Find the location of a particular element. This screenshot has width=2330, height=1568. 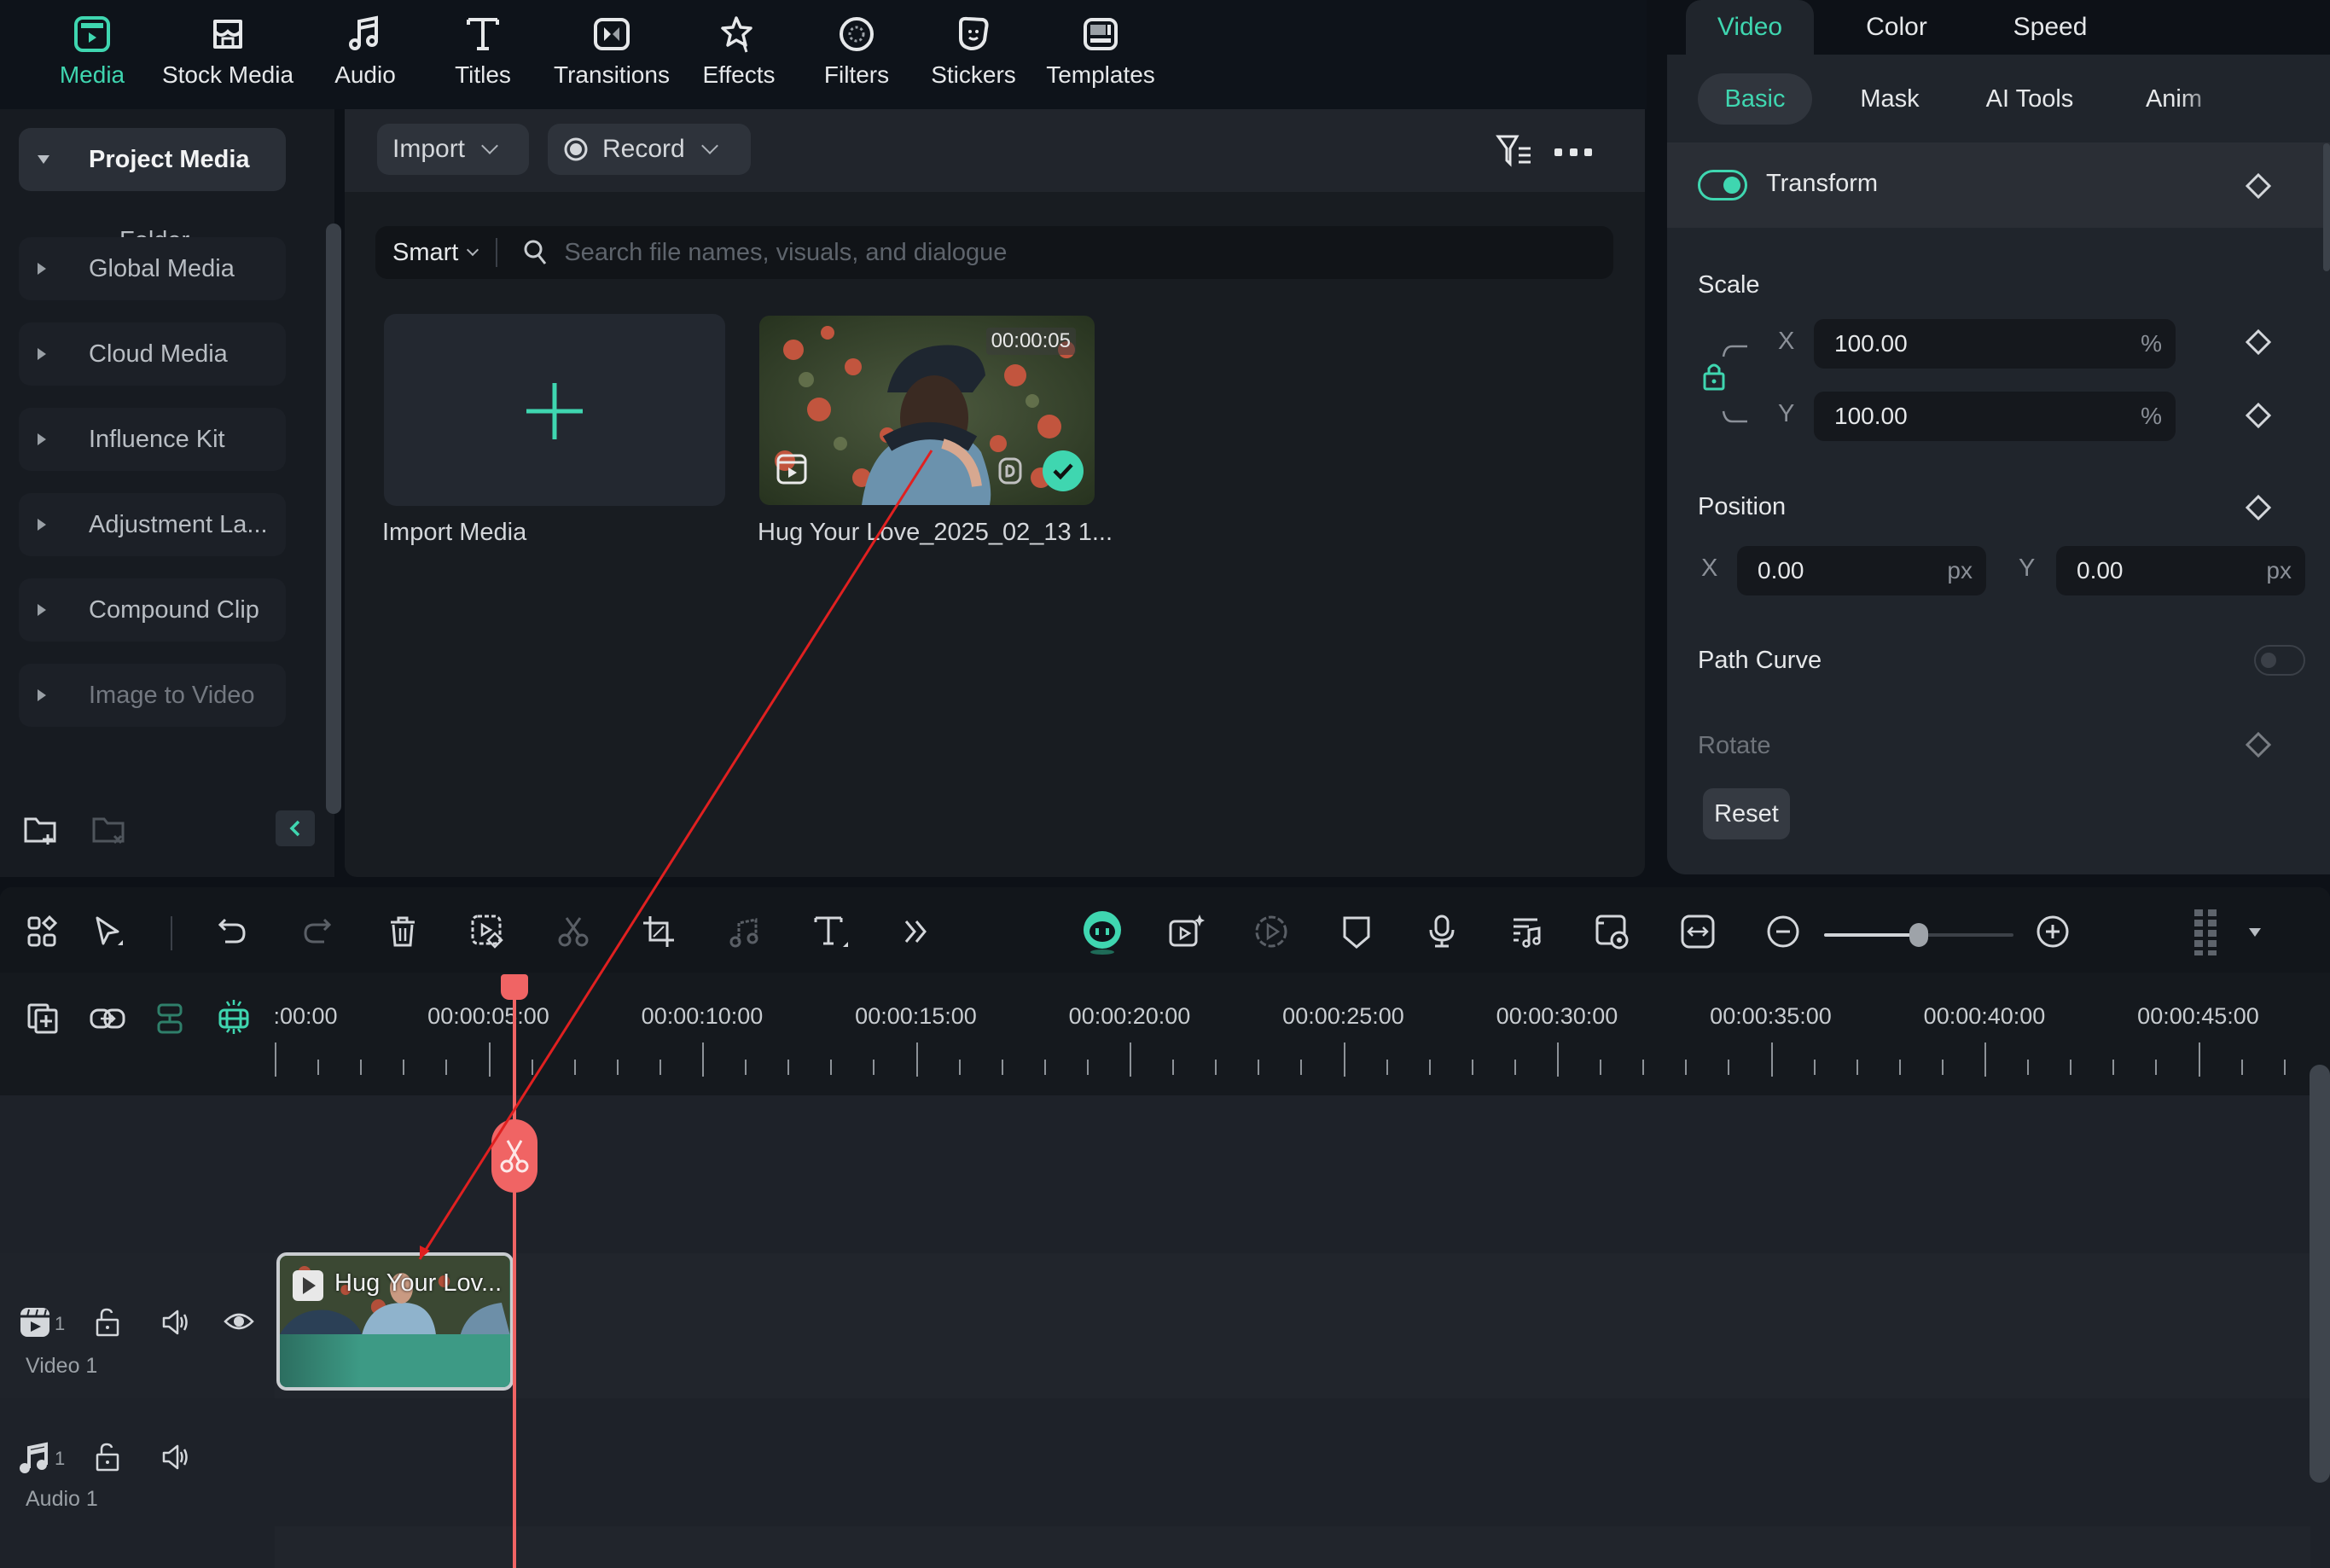

folder-delete-icon is located at coordinates (109, 831).